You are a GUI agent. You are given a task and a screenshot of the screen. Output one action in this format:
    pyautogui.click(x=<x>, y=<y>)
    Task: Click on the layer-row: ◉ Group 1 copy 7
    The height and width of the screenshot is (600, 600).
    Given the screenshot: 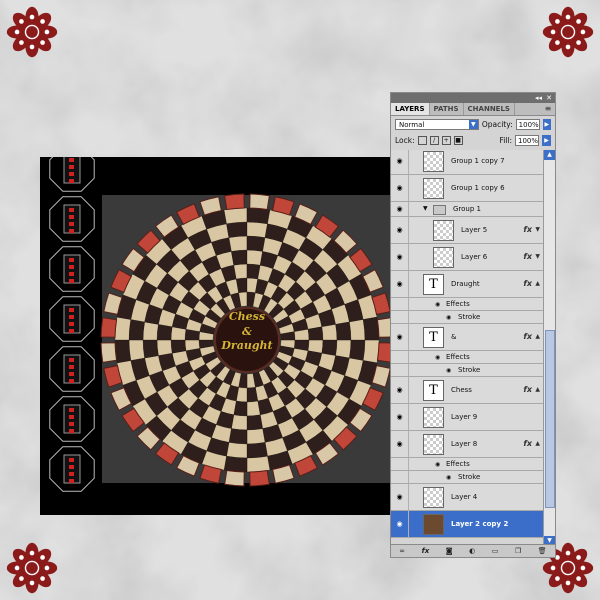 What is the action you would take?
    pyautogui.click(x=467, y=162)
    